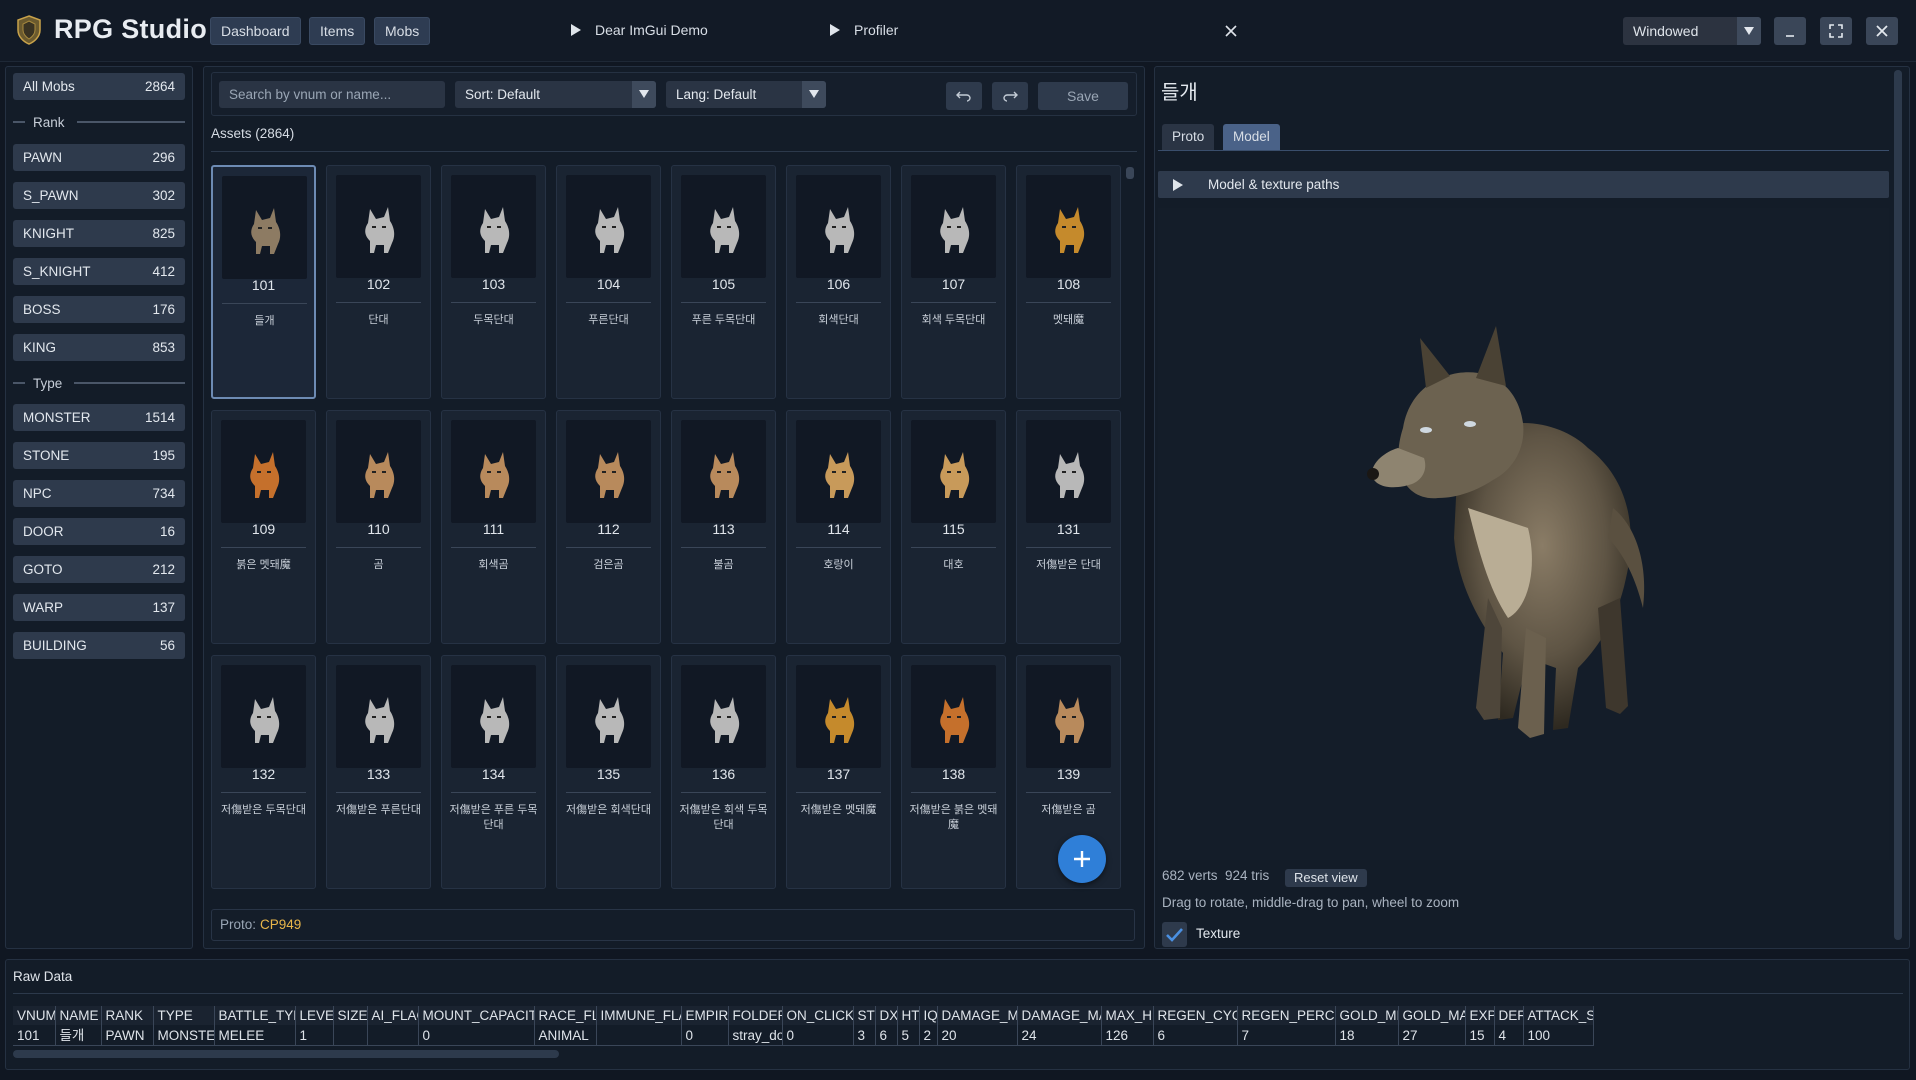 The height and width of the screenshot is (1080, 1916). What do you see at coordinates (476, 1016) in the screenshot?
I see `column-header: MOUNT_CAPACITY` at bounding box center [476, 1016].